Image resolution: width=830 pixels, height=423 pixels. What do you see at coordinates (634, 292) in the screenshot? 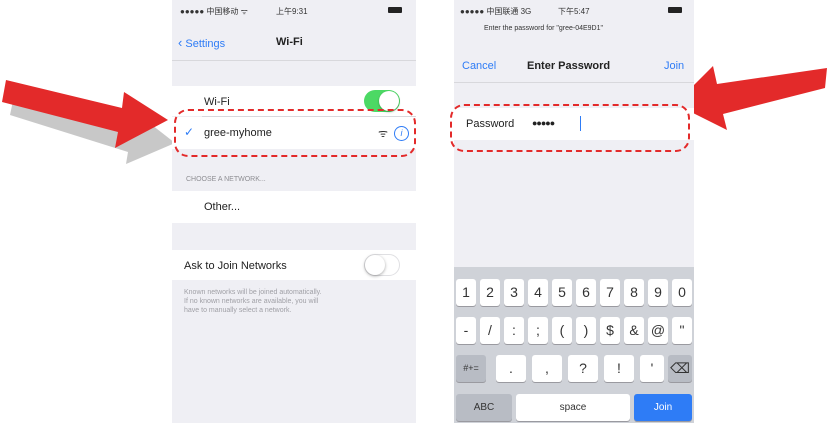
I see `key-8: 8` at bounding box center [634, 292].